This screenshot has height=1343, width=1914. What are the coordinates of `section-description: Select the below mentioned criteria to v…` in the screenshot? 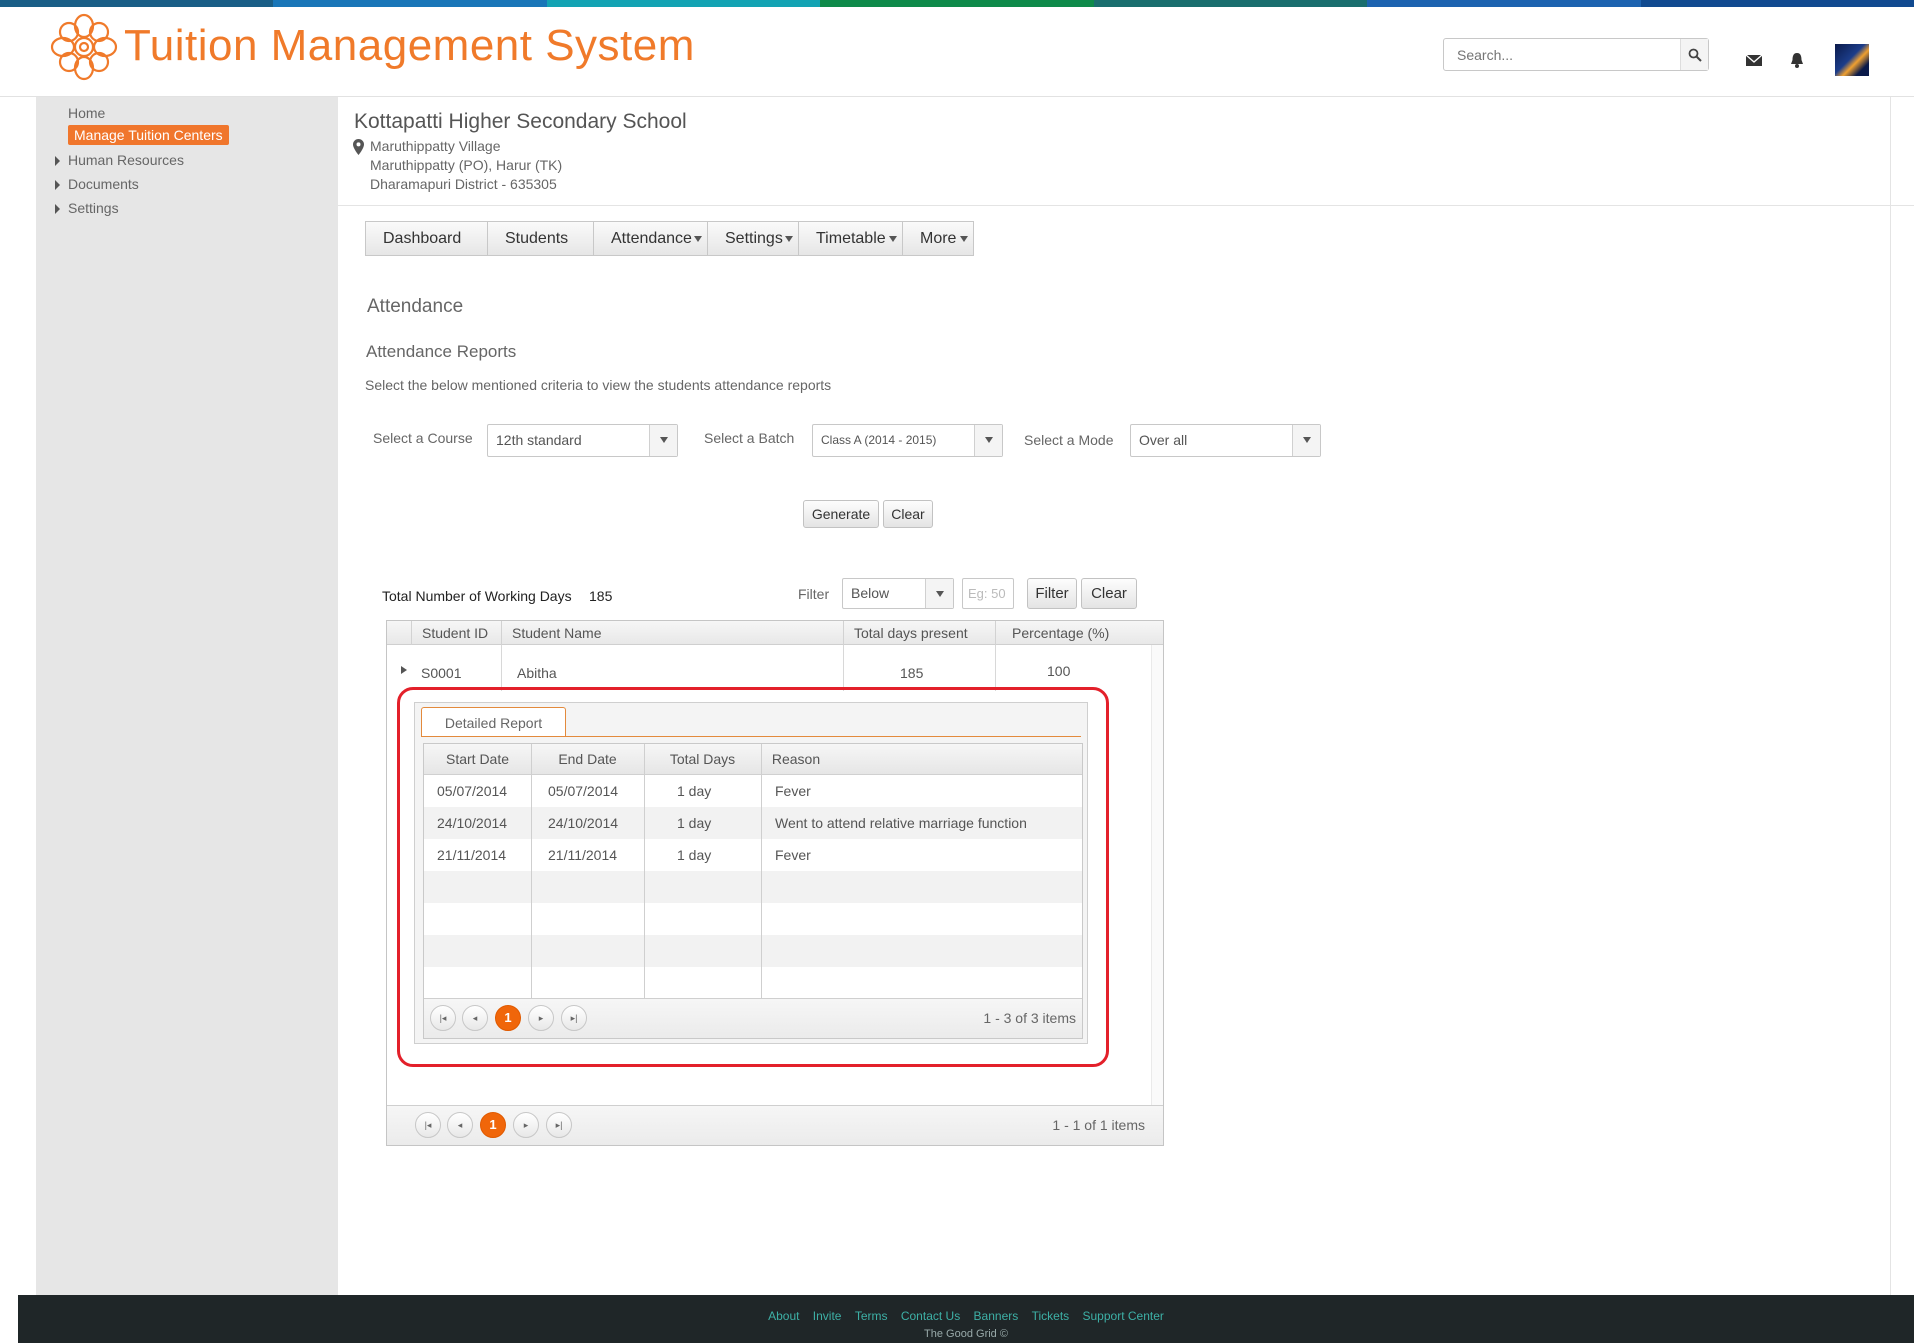 It's located at (598, 385).